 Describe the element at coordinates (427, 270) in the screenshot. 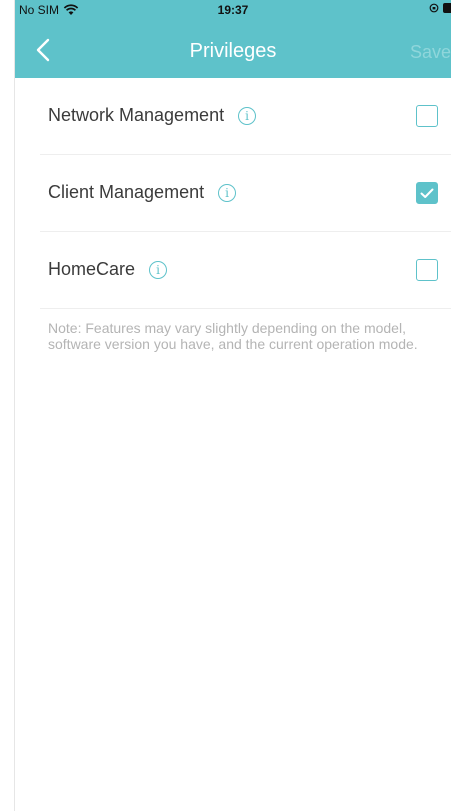

I see `homecare-checkbox` at that location.